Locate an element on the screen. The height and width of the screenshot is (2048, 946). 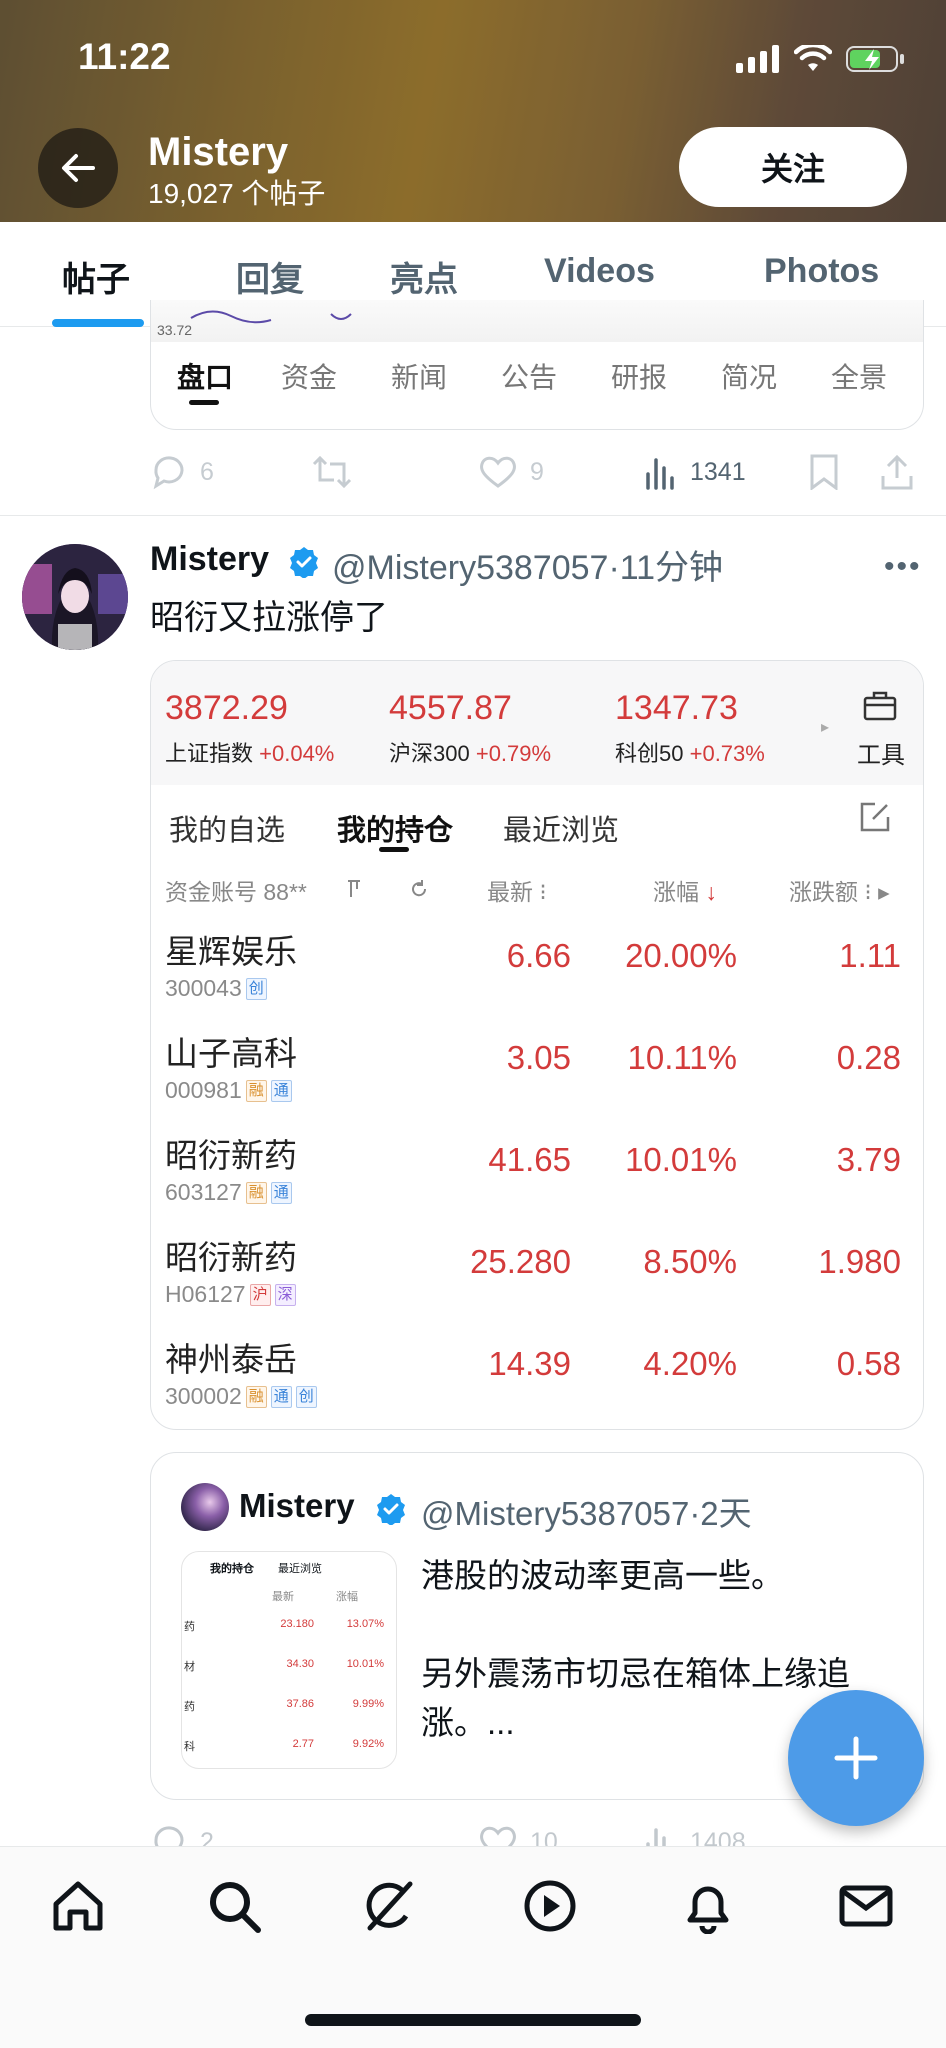
follow-button: 关注 is located at coordinates (793, 167).